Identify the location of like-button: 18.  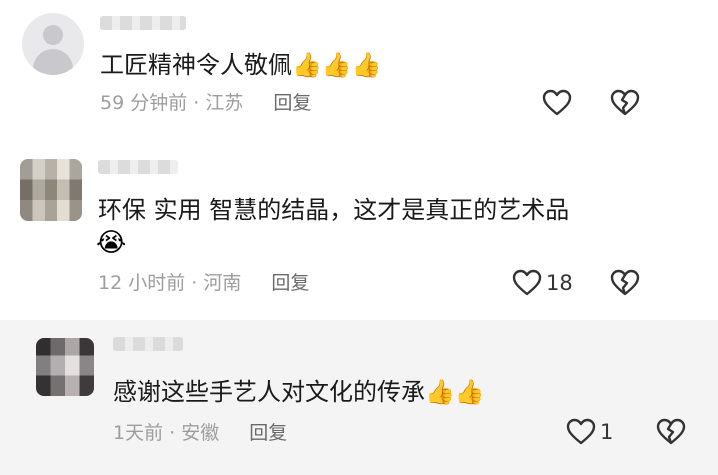
(542, 283).